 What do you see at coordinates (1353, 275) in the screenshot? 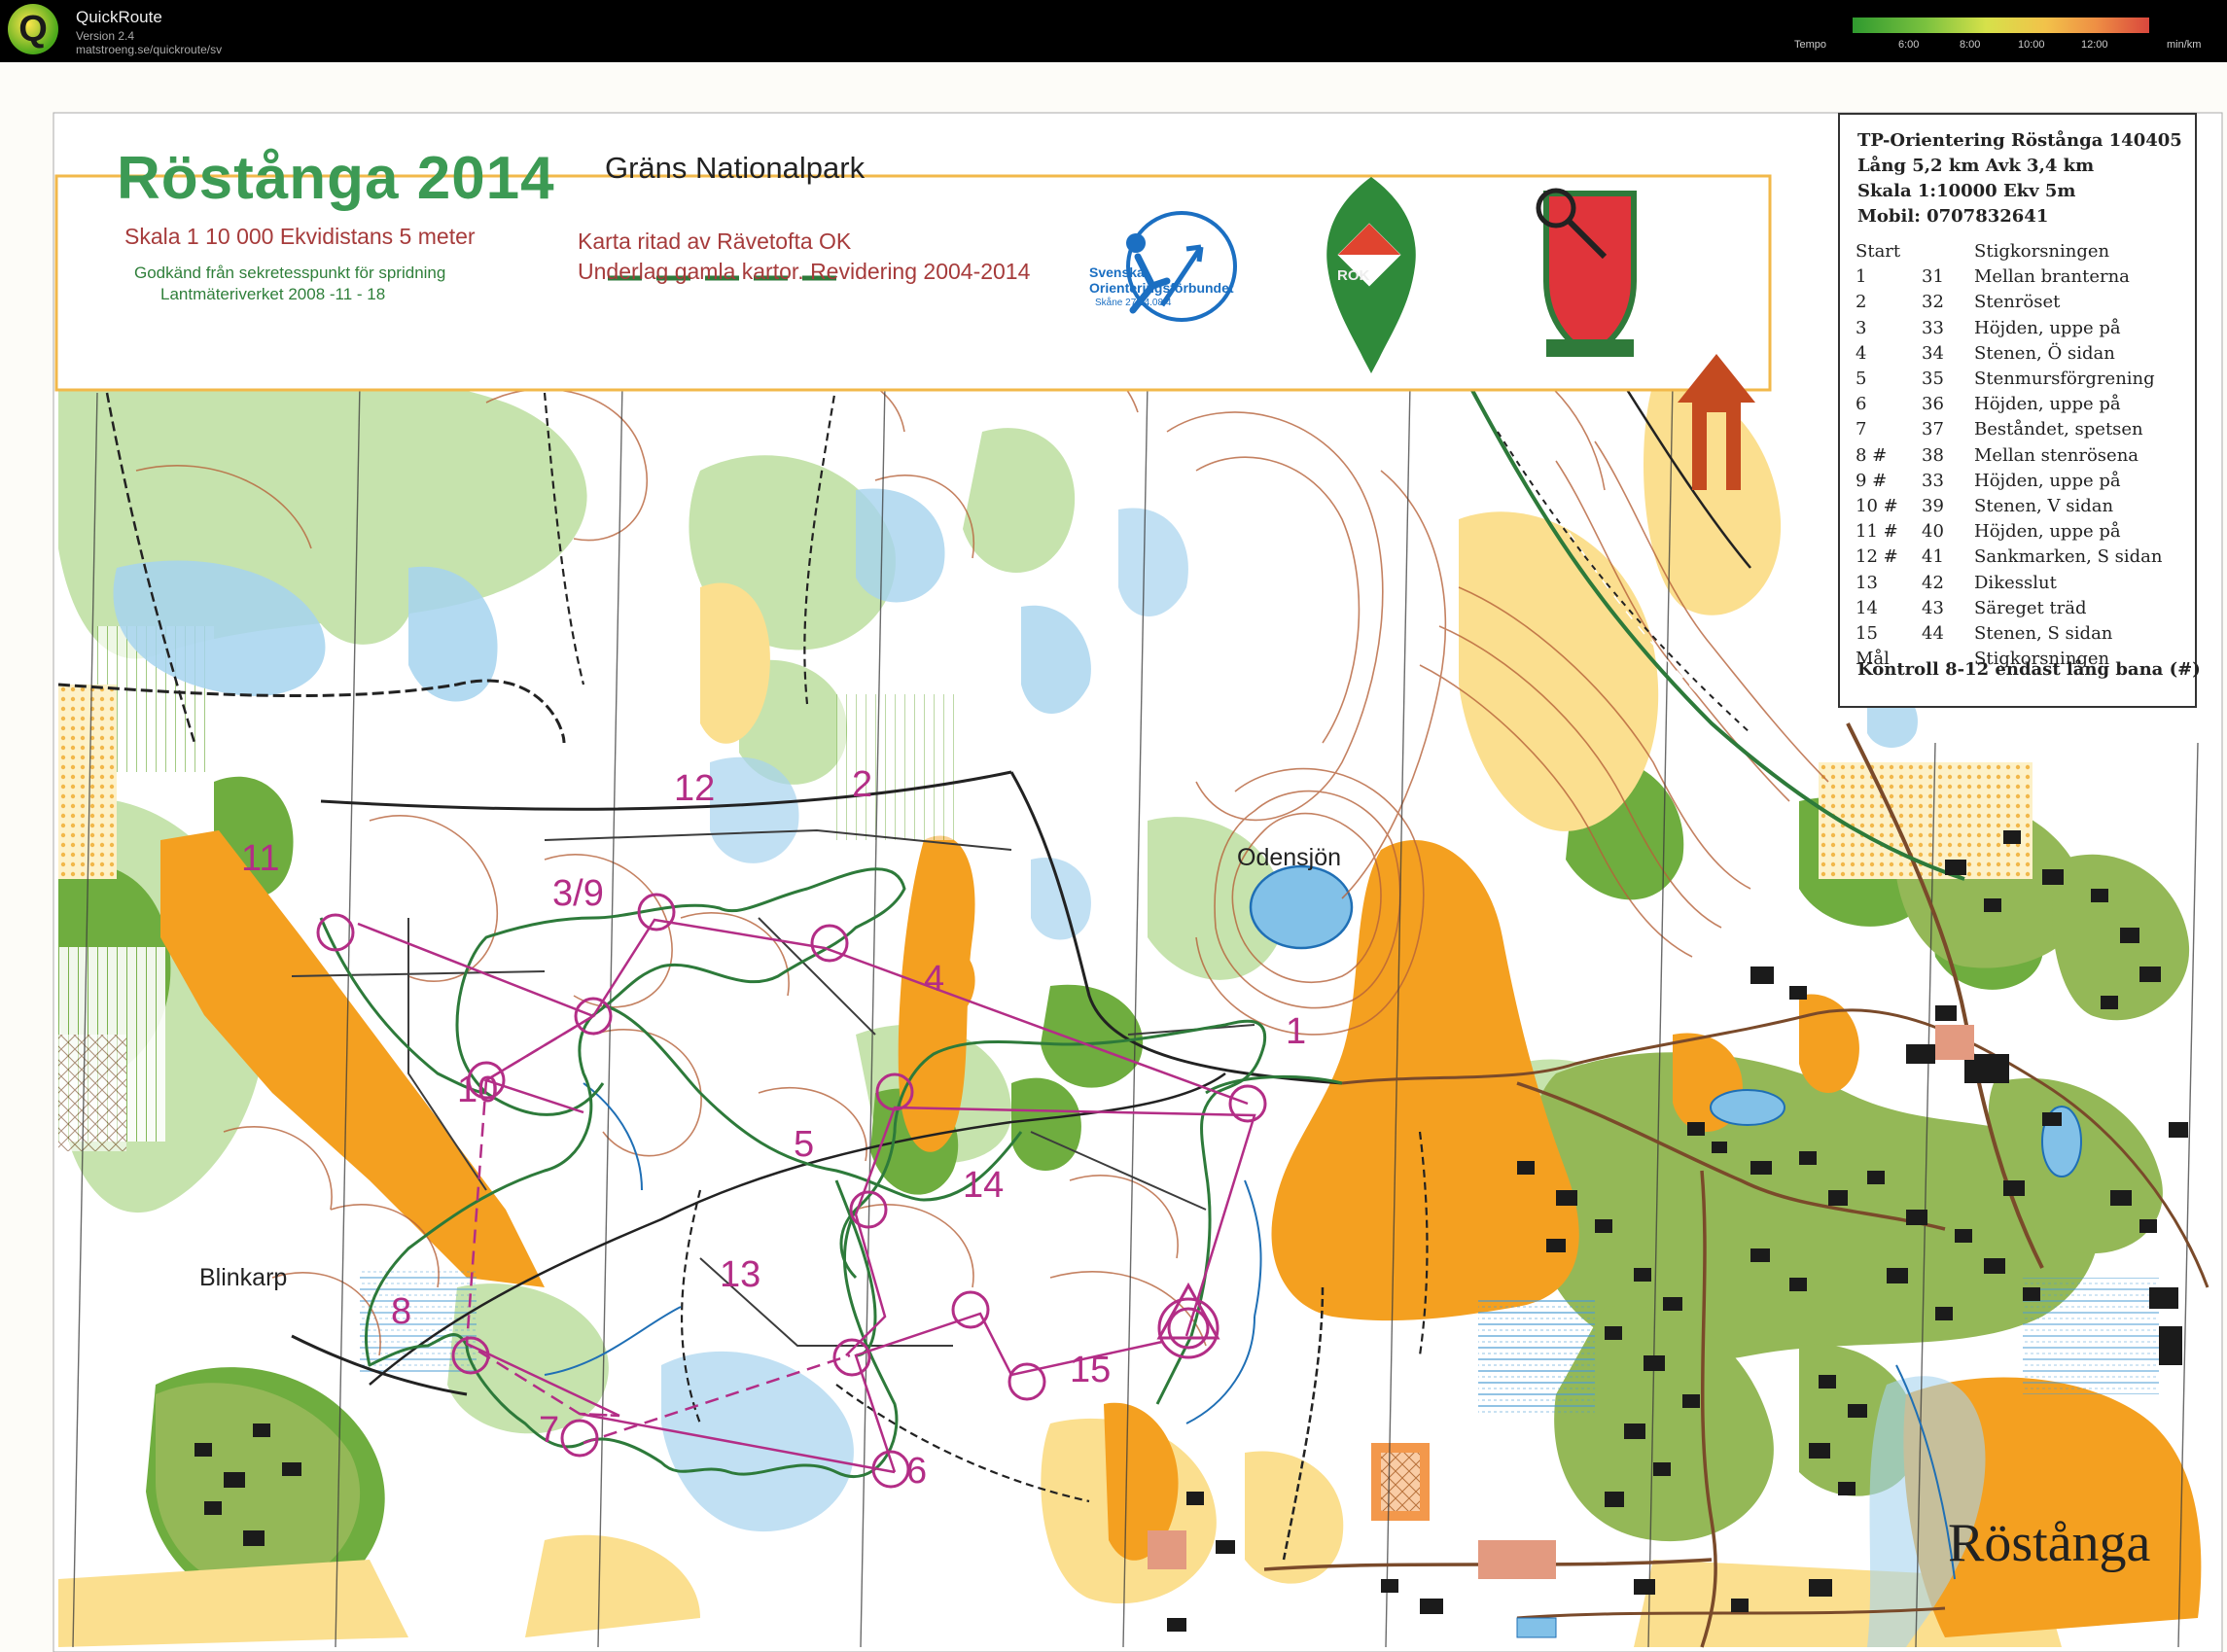
I see `rok-logo-text: ROK` at bounding box center [1353, 275].